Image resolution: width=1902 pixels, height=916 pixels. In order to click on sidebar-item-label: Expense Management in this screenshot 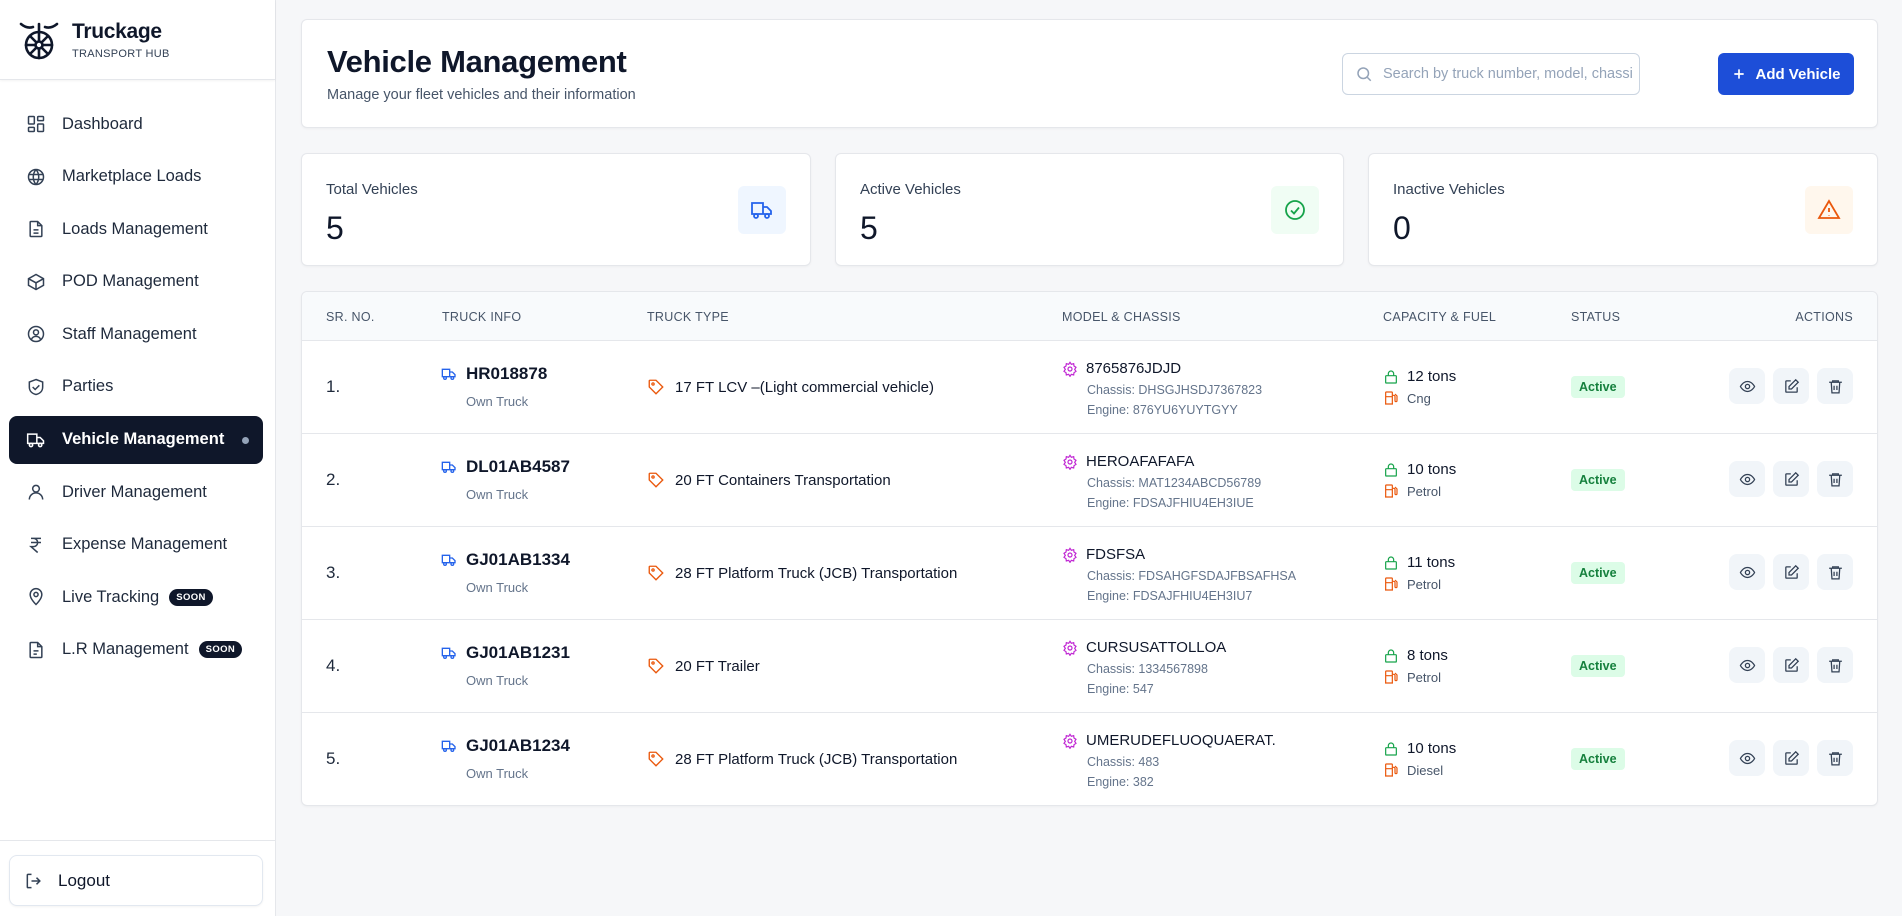, I will do `click(145, 544)`.